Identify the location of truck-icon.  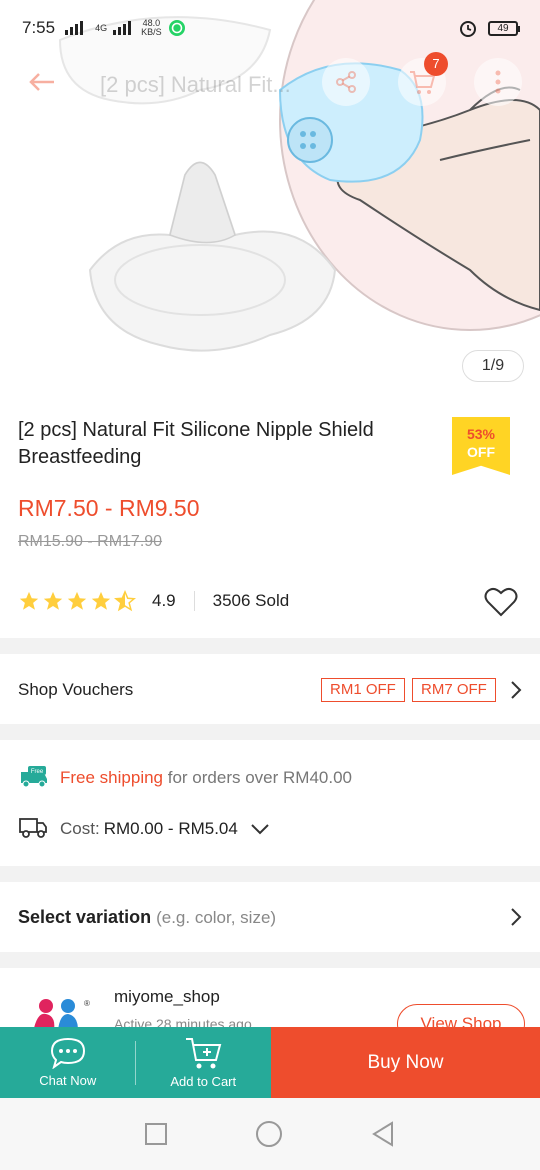
(33, 828).